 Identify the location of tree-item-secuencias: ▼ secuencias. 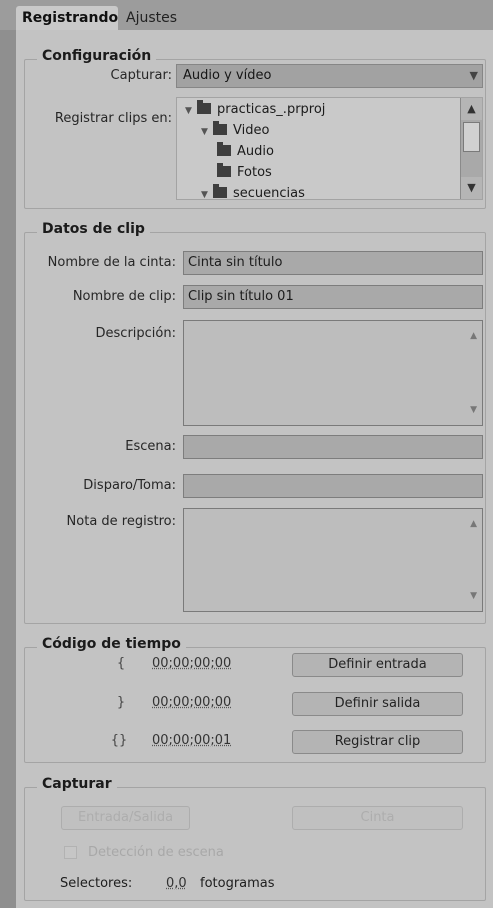
(253, 191).